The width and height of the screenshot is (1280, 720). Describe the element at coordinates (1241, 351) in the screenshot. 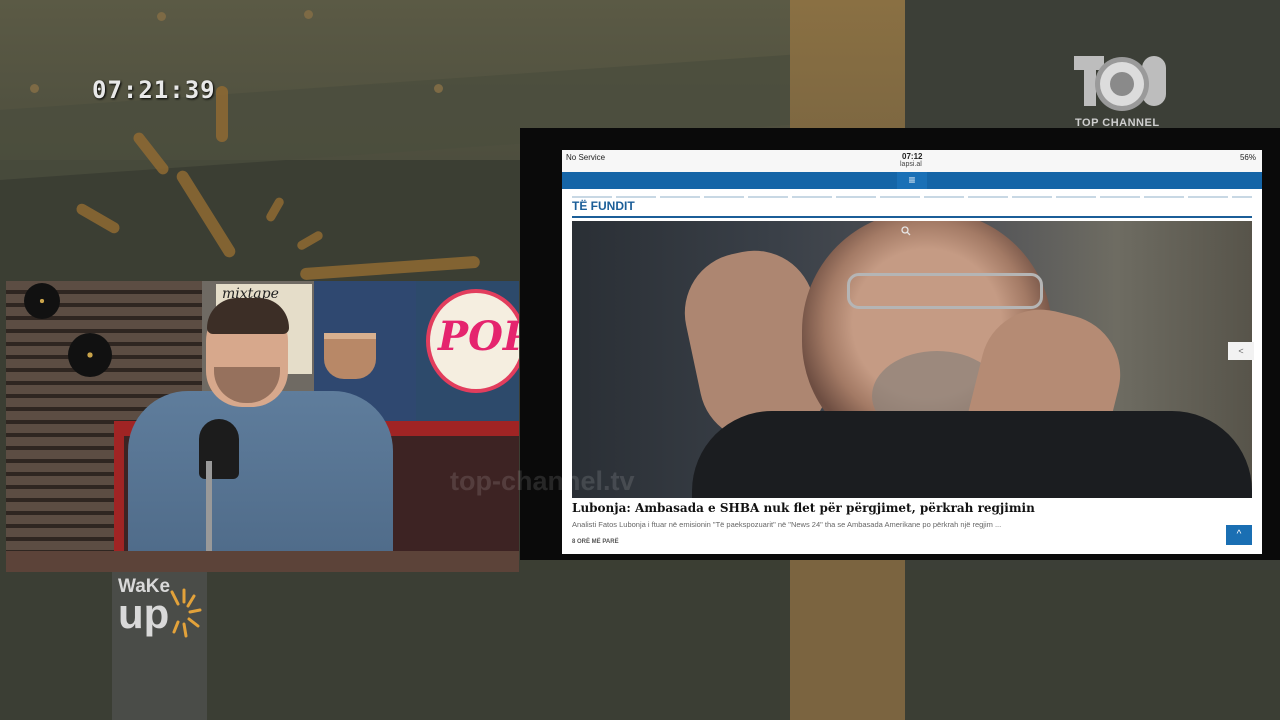

I see `share-icon: <` at that location.